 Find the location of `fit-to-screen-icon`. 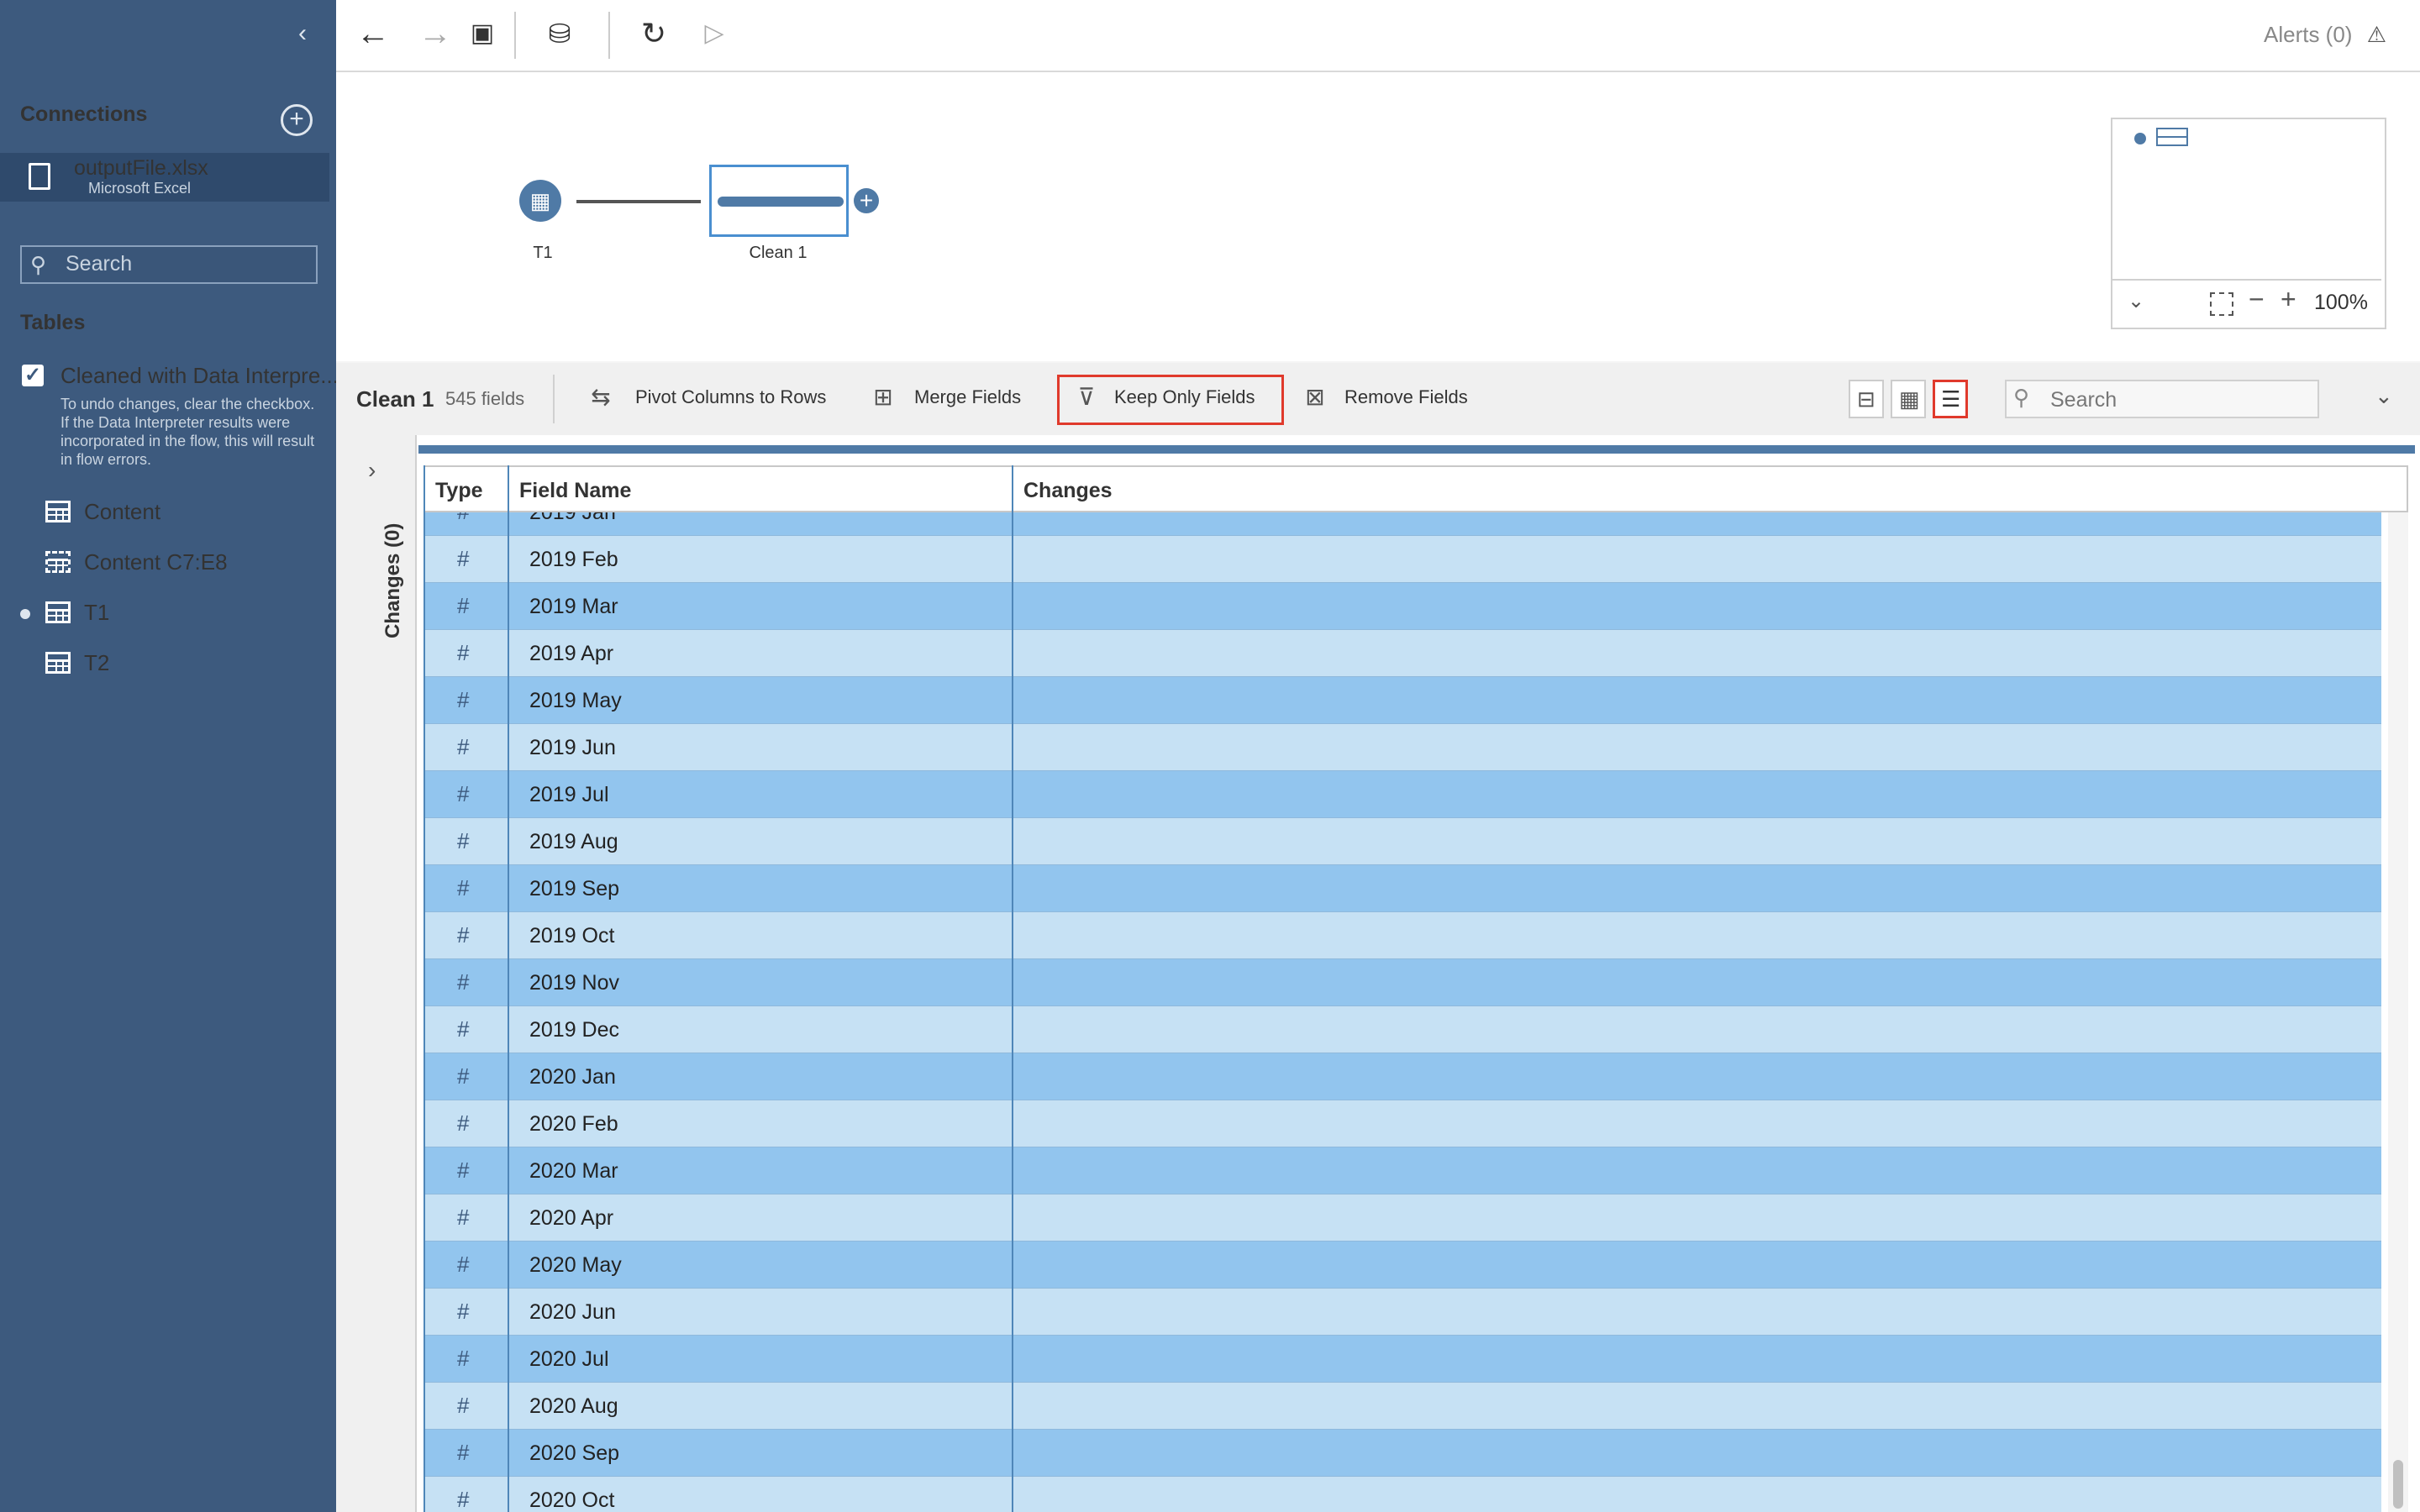

fit-to-screen-icon is located at coordinates (2221, 304).